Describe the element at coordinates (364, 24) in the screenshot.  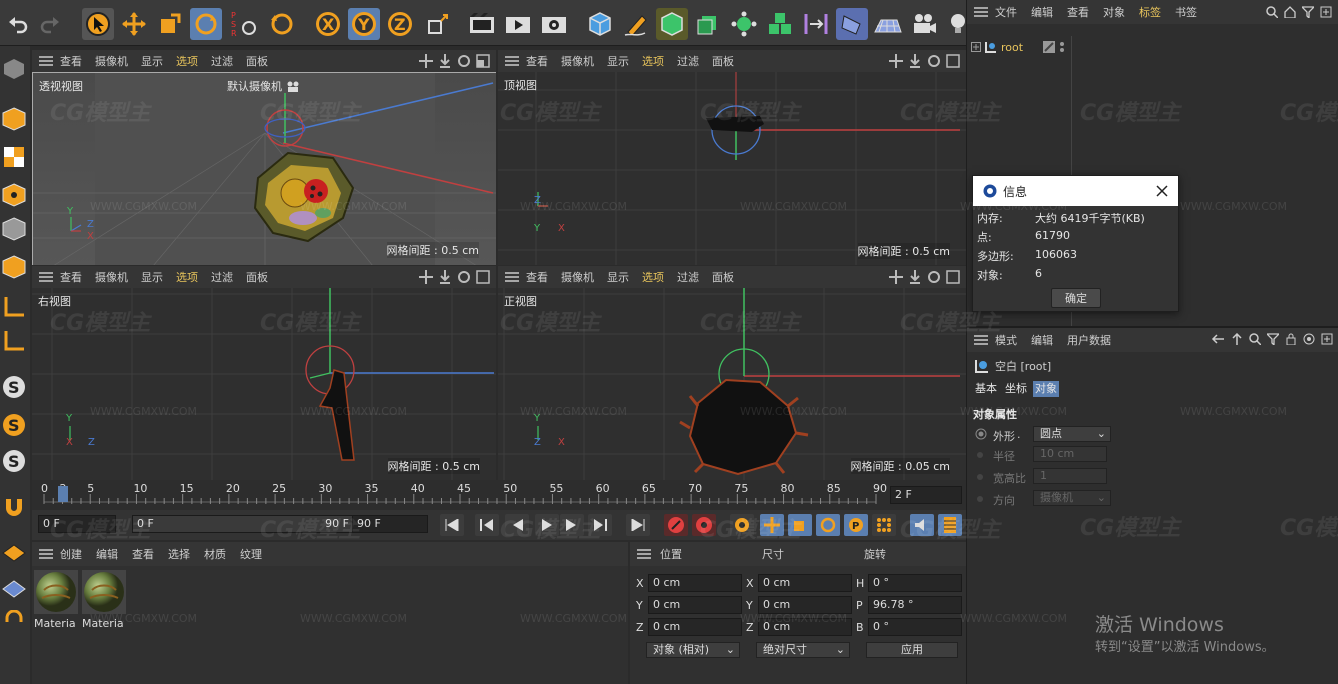
I see `y-axis-icon: Y` at that location.